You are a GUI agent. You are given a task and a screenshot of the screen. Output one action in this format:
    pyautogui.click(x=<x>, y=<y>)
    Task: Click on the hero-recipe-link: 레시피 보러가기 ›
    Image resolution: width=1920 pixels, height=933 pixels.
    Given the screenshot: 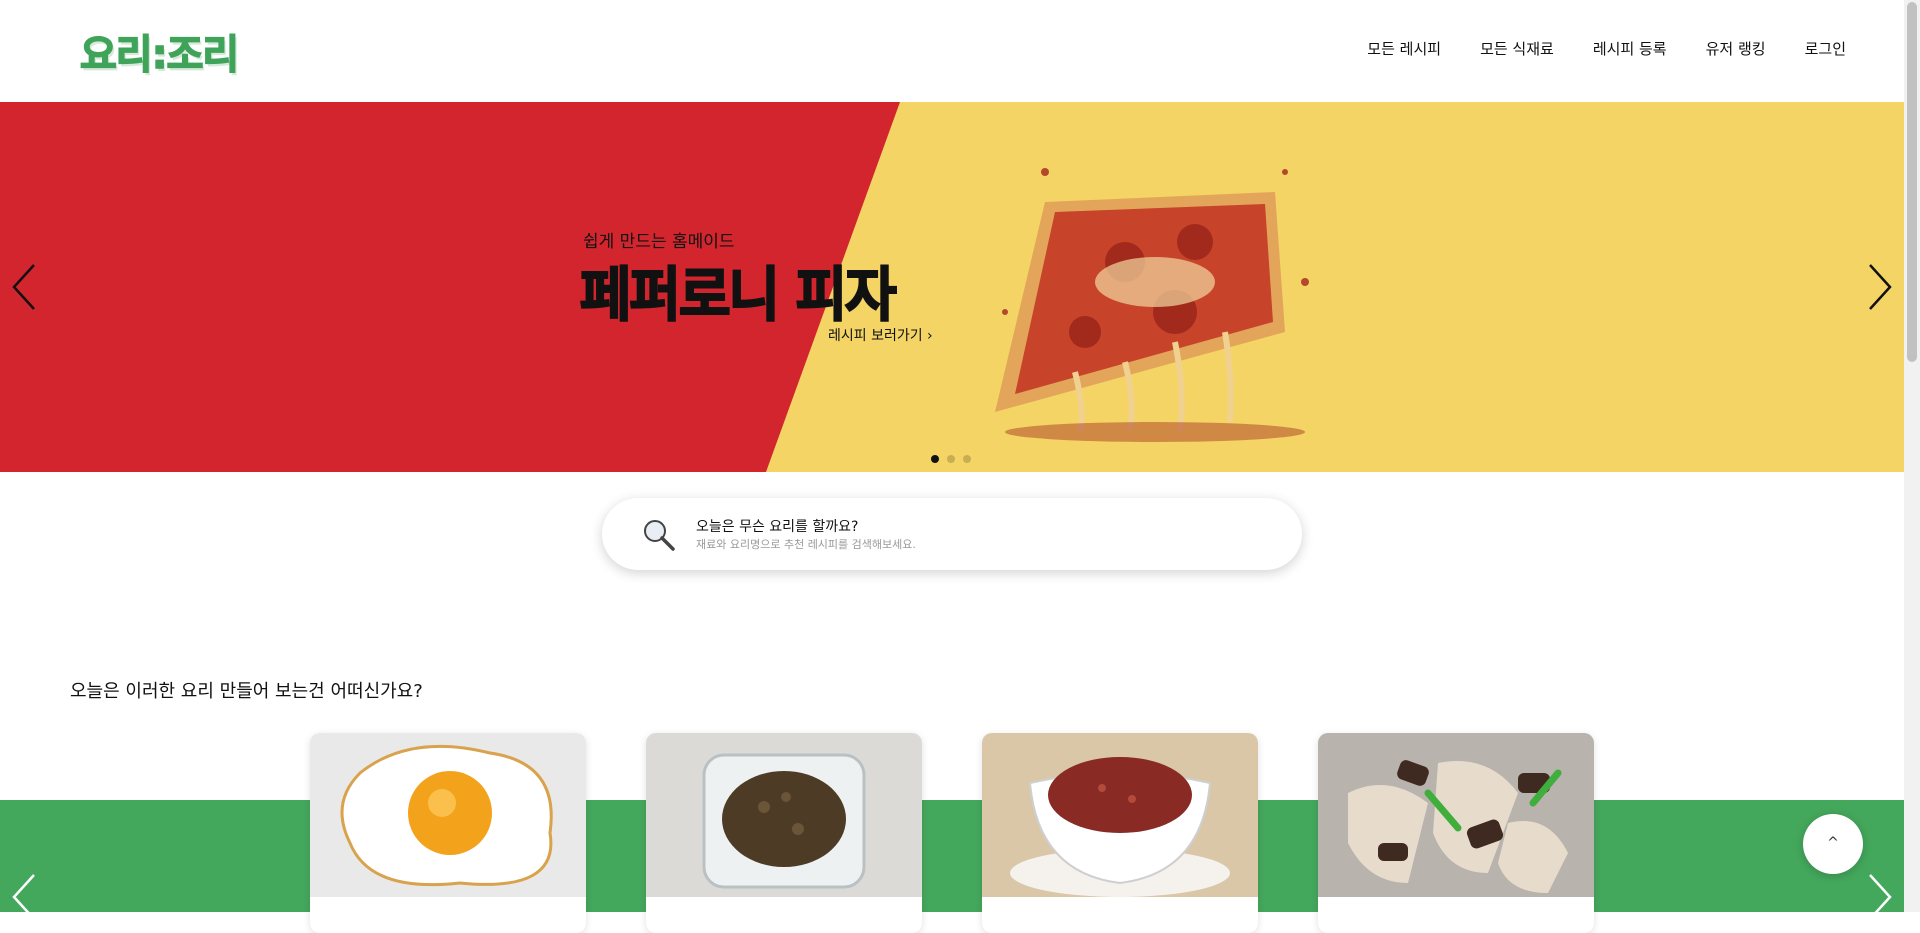 What is the action you would take?
    pyautogui.click(x=880, y=335)
    